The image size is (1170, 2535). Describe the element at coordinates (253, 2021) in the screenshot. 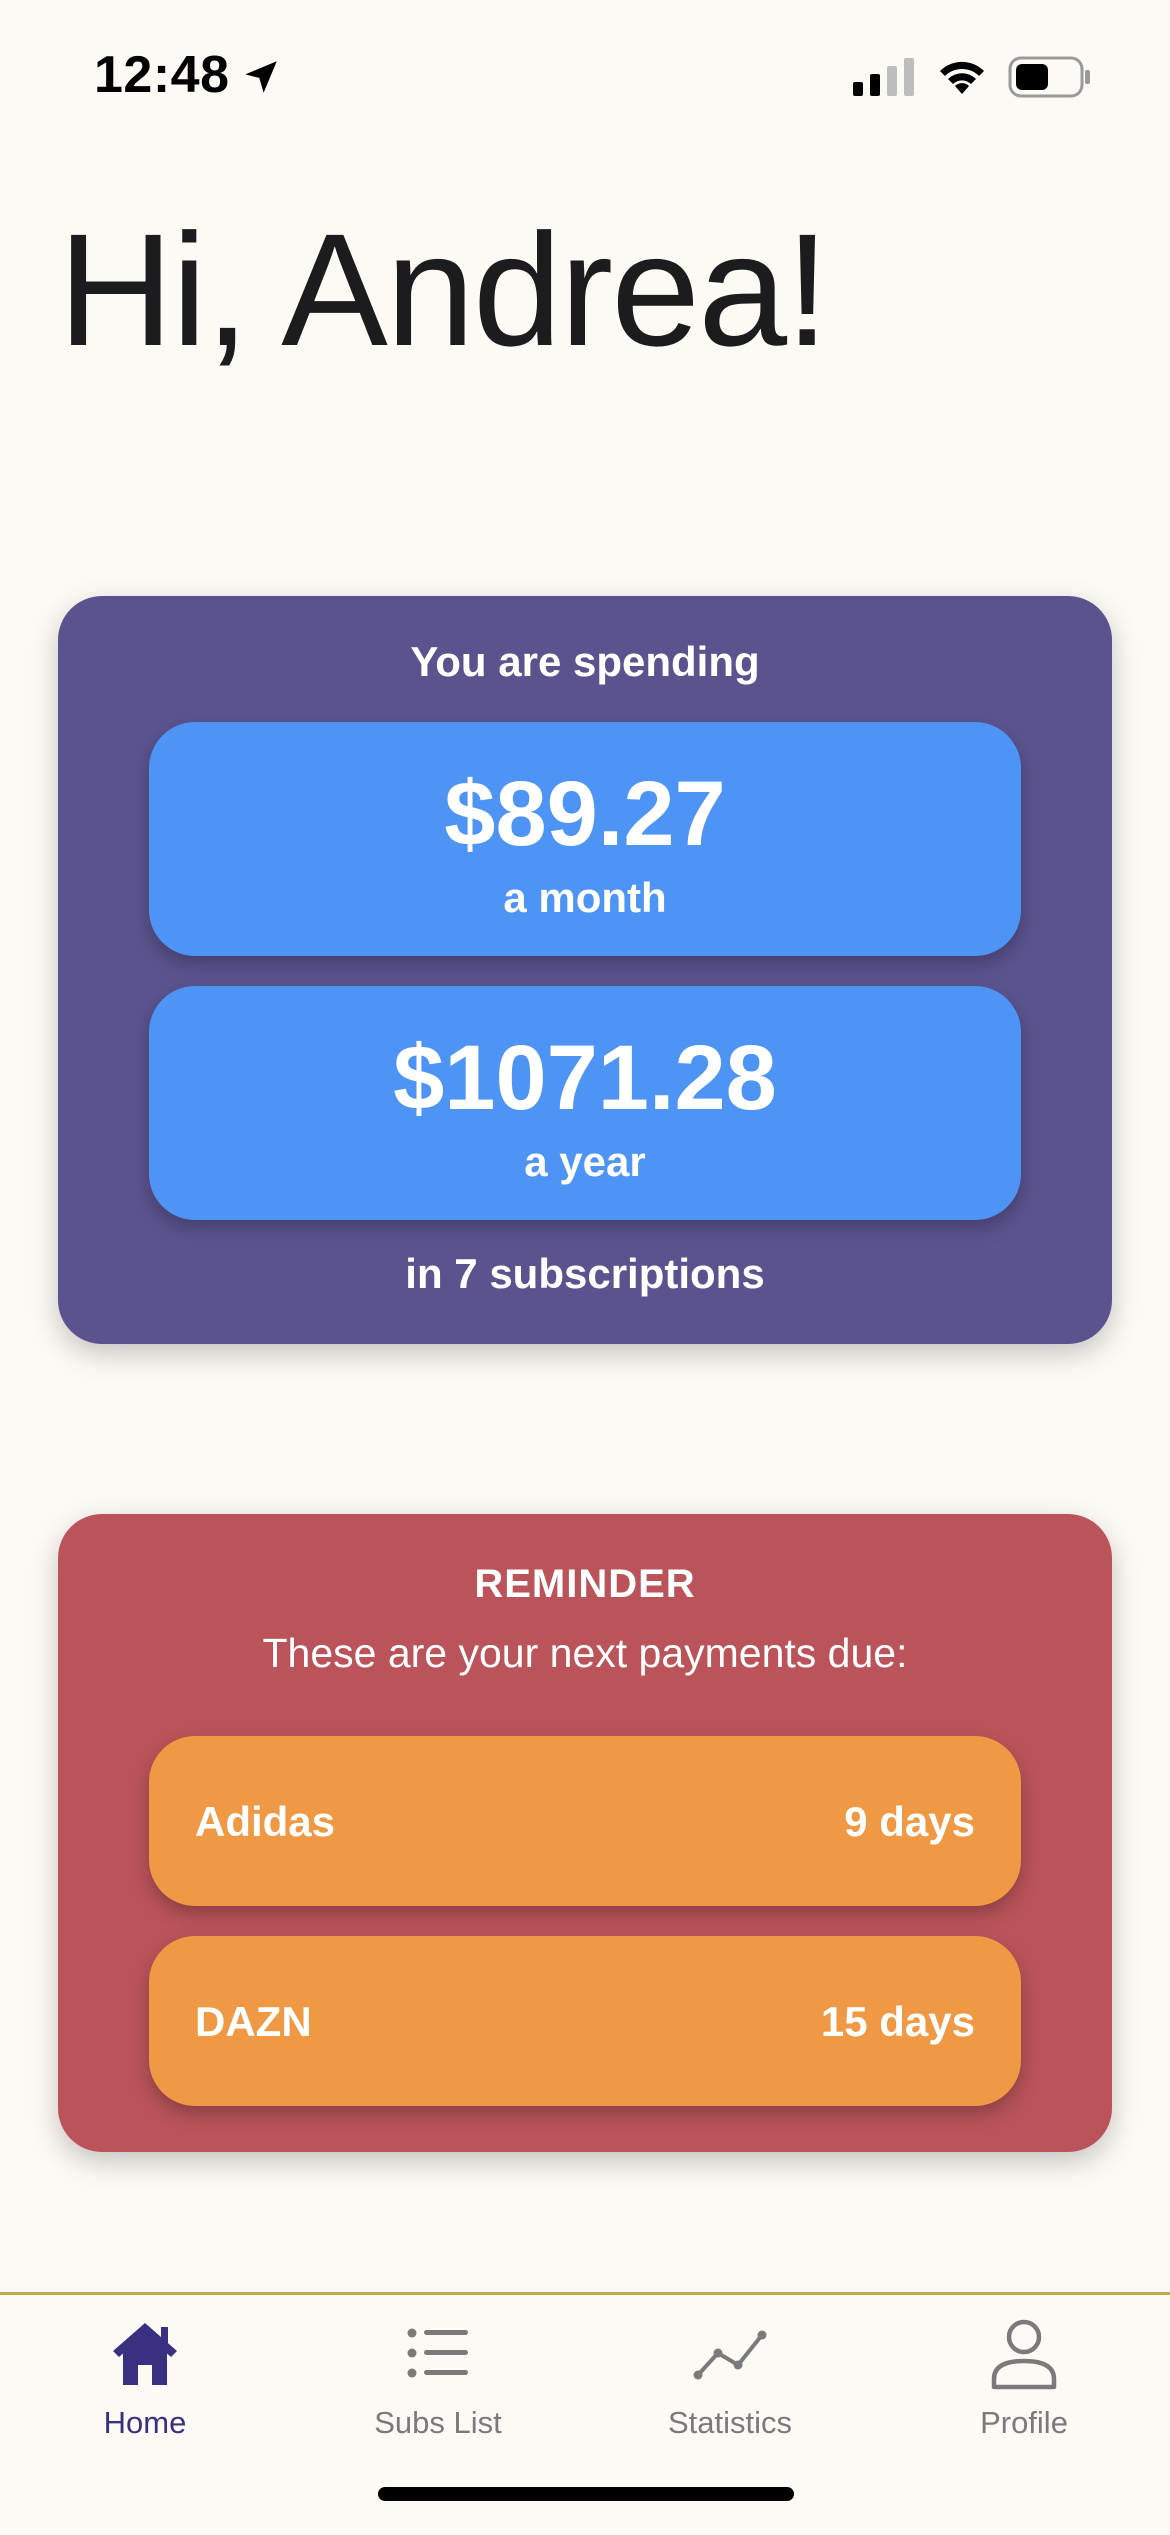

I see `payment-name: DAZN` at that location.